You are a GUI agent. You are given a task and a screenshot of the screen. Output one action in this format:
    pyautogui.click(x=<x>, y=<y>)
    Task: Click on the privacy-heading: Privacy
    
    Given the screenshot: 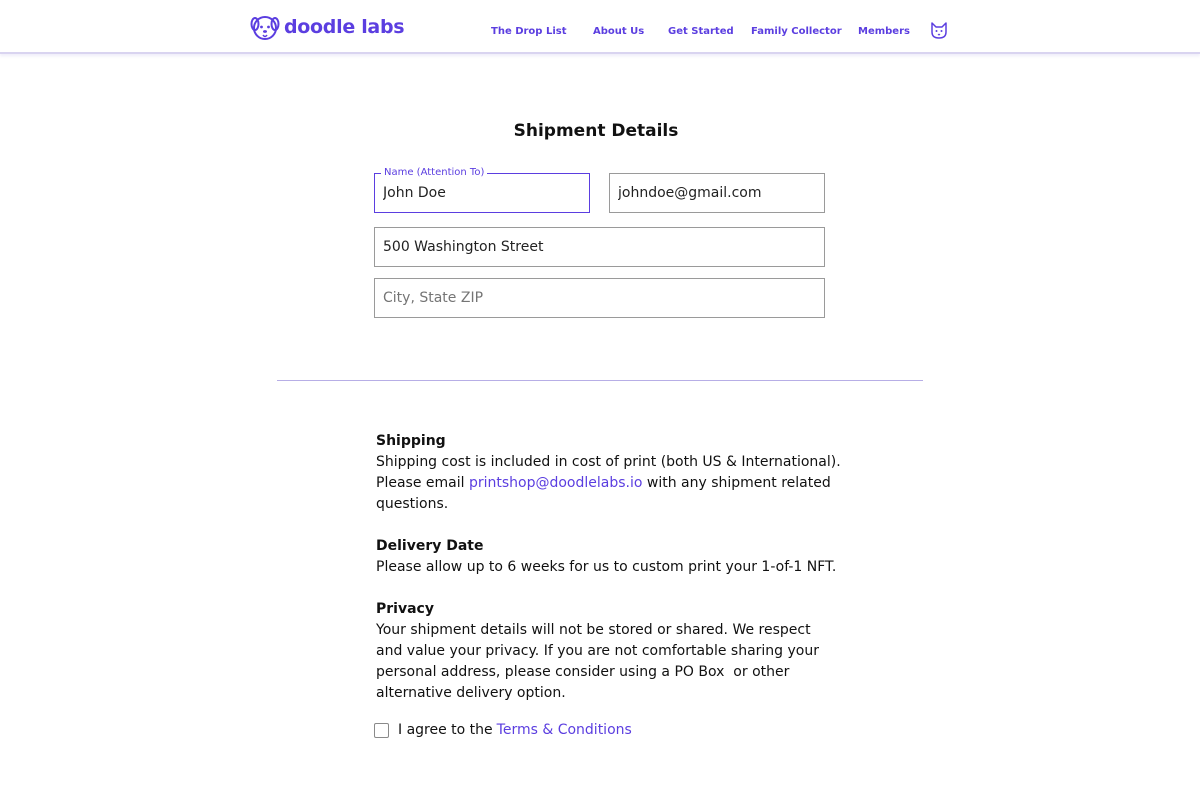 What is the action you would take?
    pyautogui.click(x=405, y=609)
    